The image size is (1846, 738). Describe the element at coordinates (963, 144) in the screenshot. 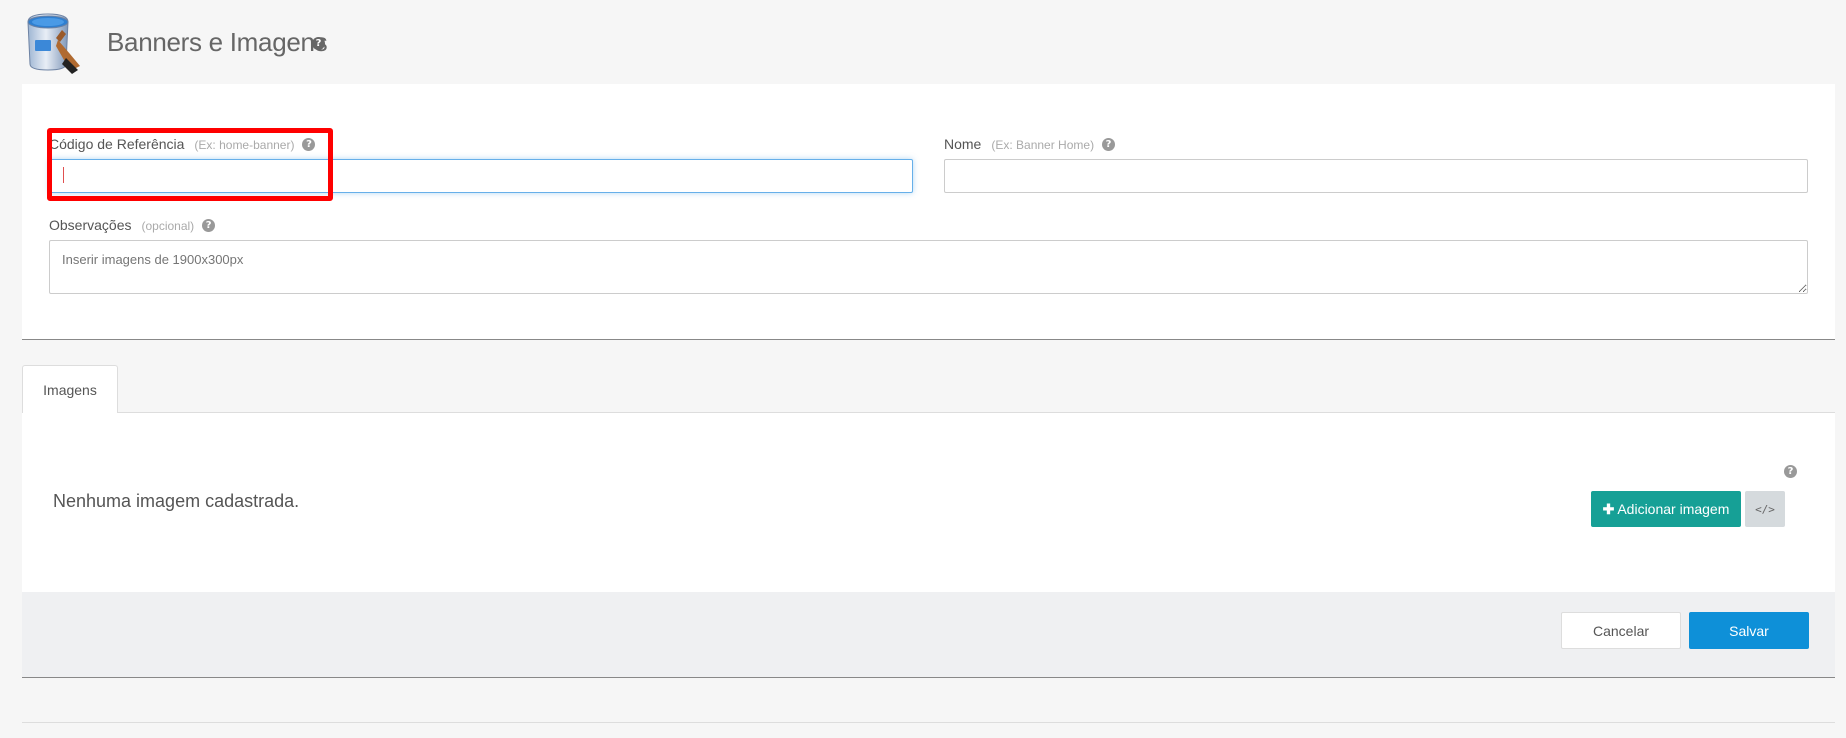

I see `name-label-text: Nome` at that location.